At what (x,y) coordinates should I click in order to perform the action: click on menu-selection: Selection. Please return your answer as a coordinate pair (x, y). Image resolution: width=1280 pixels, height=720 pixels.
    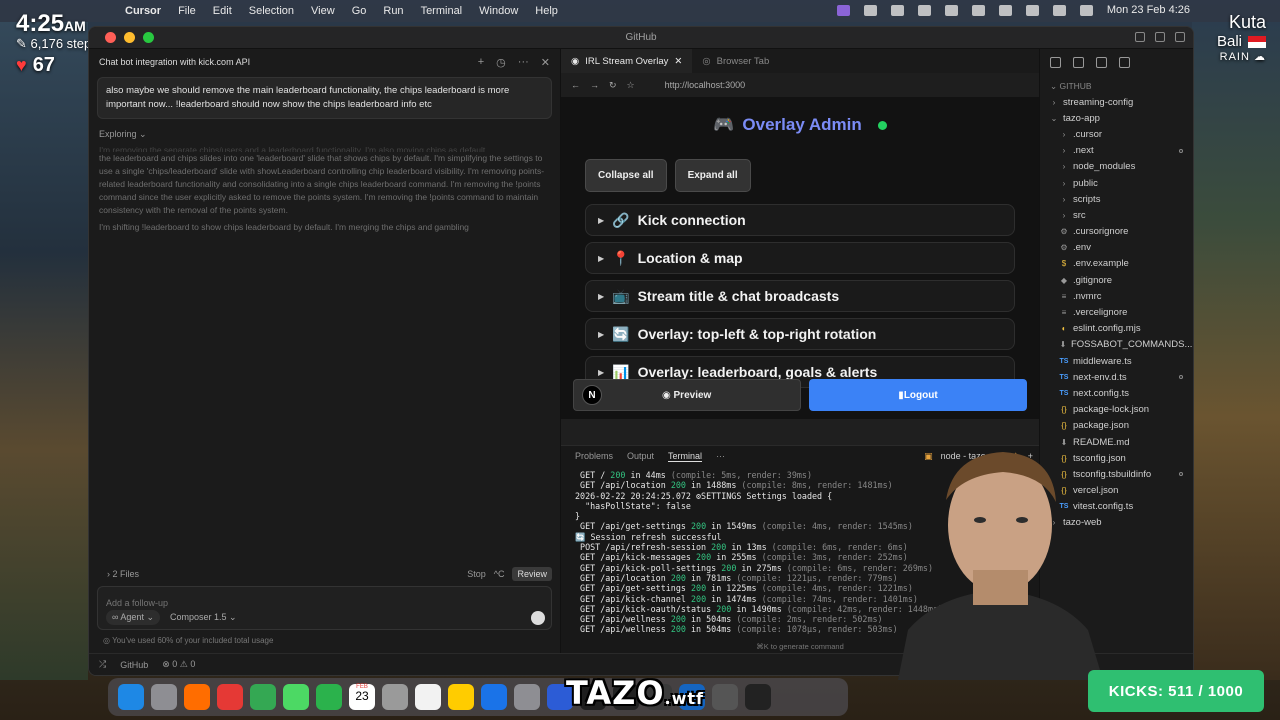
    Looking at the image, I should click on (271, 11).